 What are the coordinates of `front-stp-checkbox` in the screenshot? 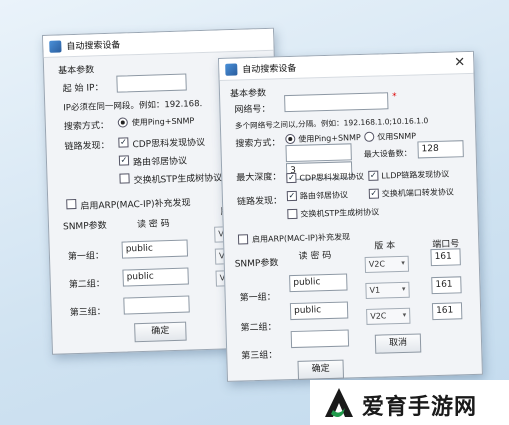 It's located at (292, 214).